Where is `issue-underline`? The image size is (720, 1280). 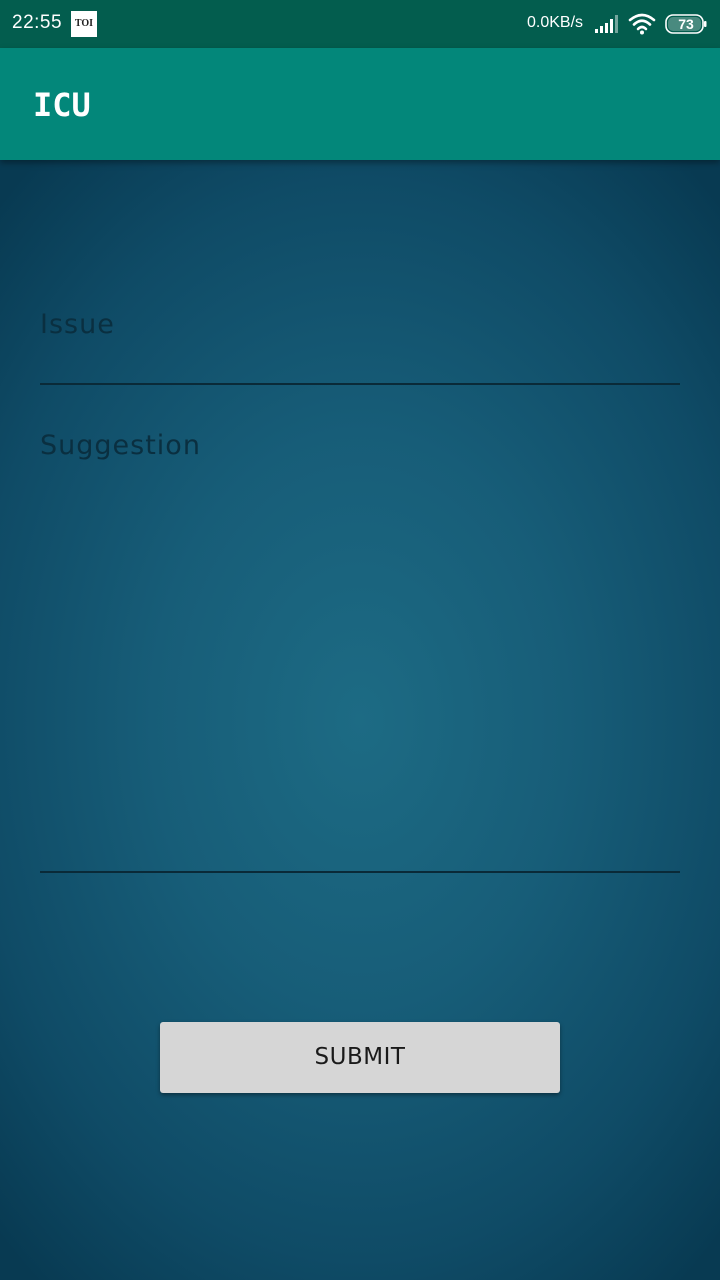
issue-underline is located at coordinates (360, 384).